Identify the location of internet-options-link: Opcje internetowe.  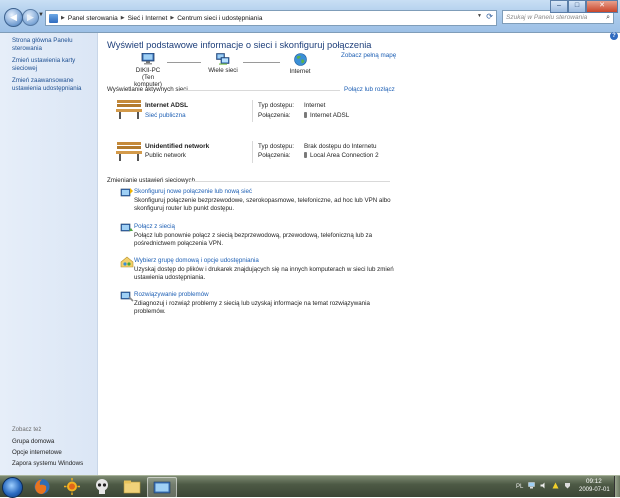
(37, 452).